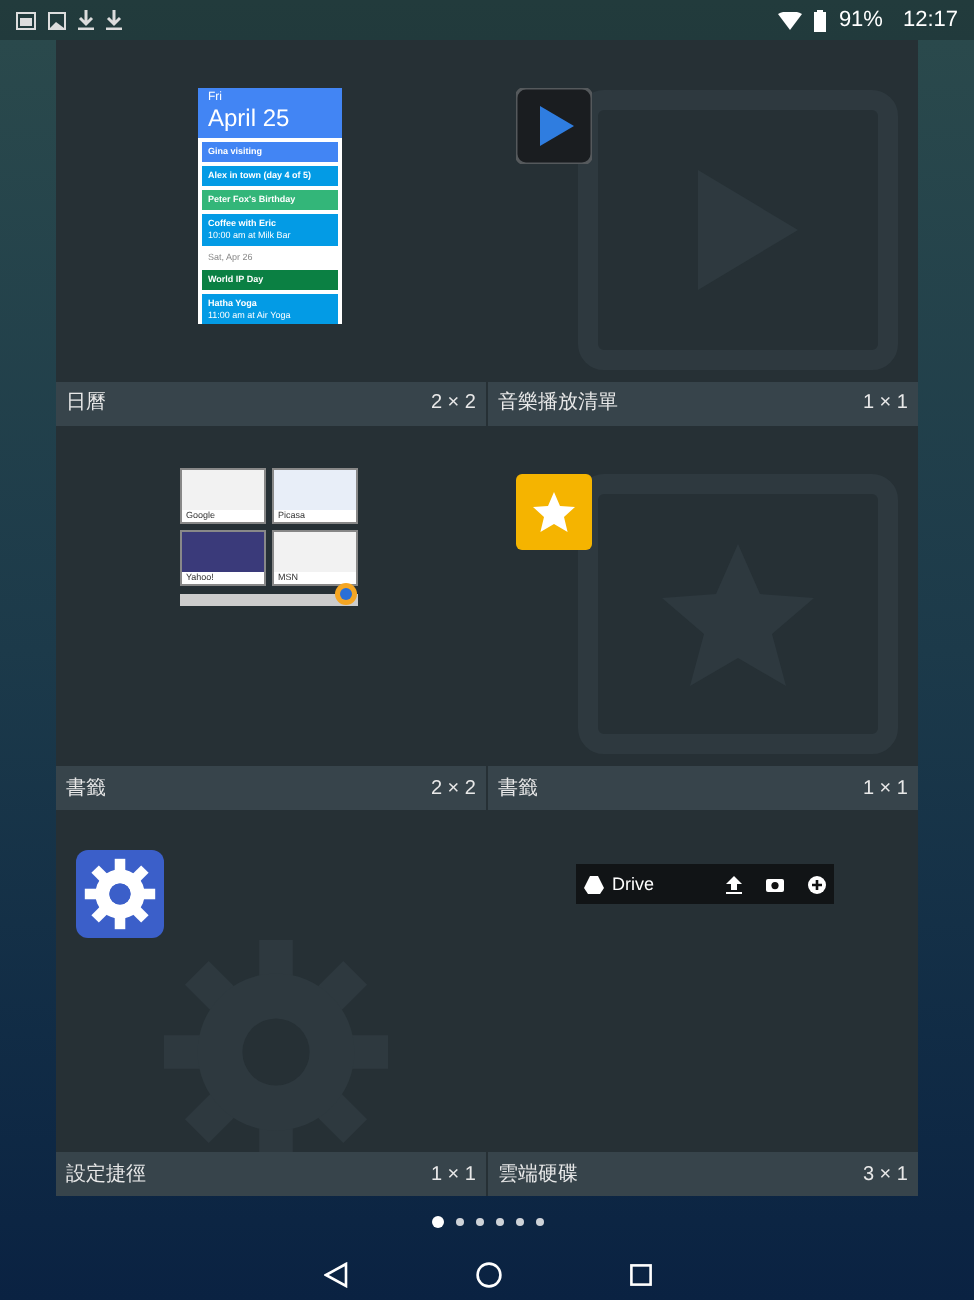  What do you see at coordinates (885, 1175) in the screenshot?
I see `widget-size: 3 × 1` at bounding box center [885, 1175].